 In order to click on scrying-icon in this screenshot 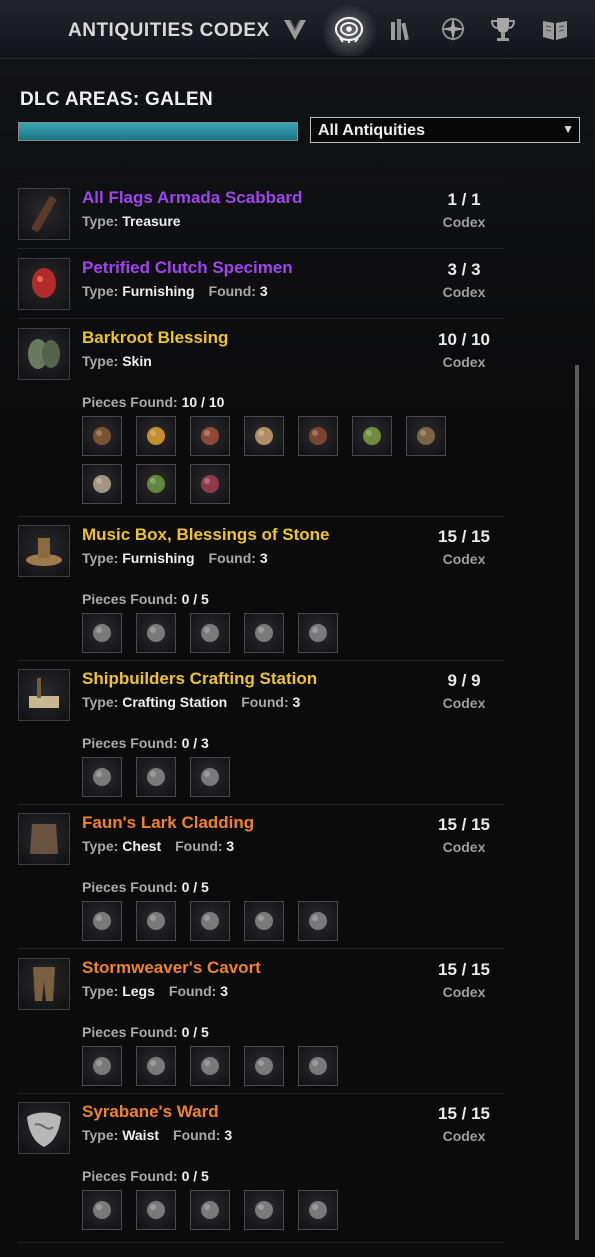, I will do `click(295, 29)`.